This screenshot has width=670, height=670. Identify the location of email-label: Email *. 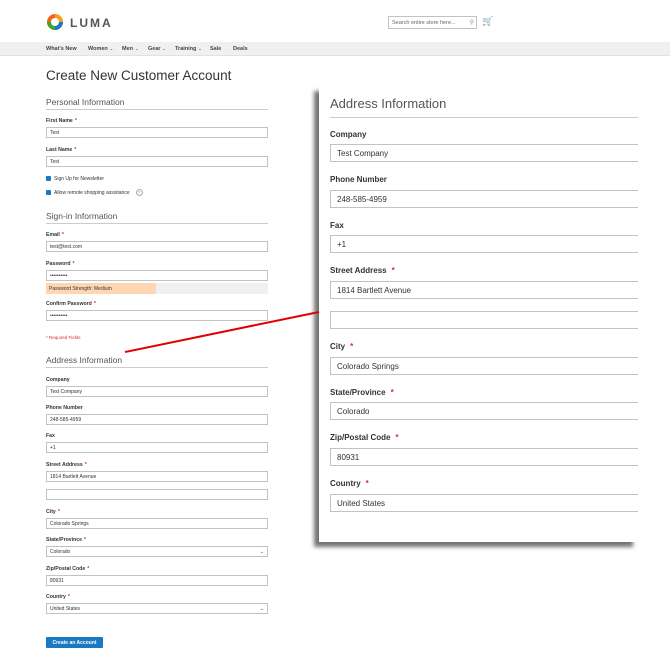
(55, 235).